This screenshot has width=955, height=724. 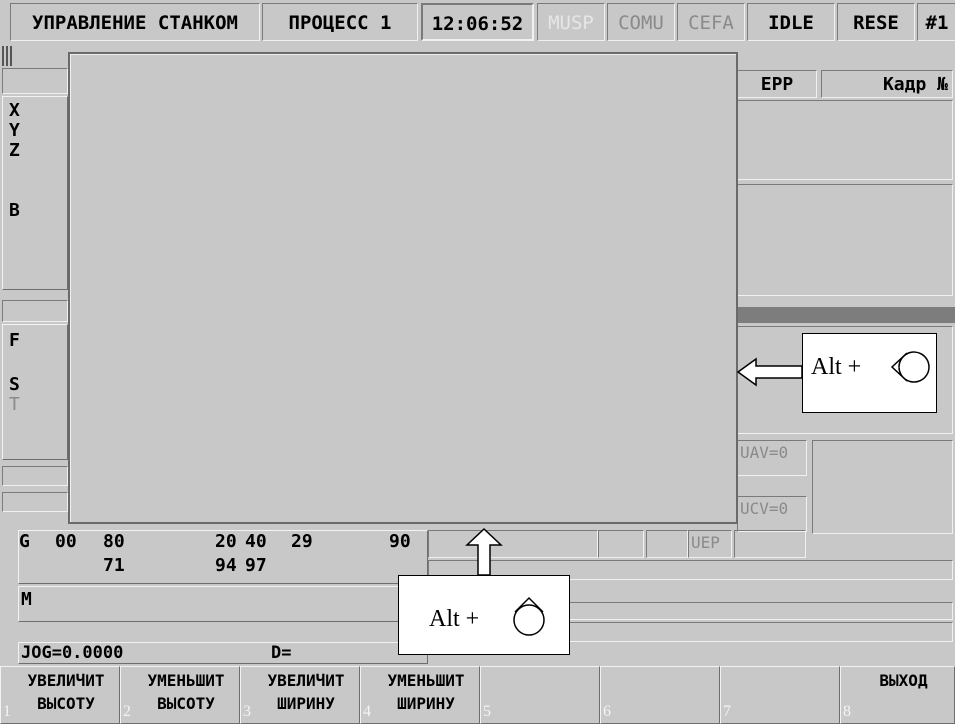 What do you see at coordinates (454, 619) in the screenshot?
I see `callout-bottom-text: Alt +` at bounding box center [454, 619].